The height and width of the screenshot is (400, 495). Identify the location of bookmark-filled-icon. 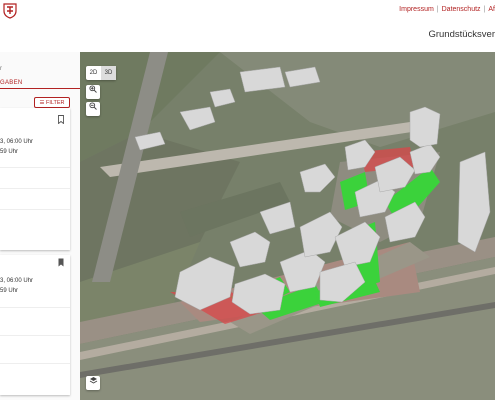
(61, 262).